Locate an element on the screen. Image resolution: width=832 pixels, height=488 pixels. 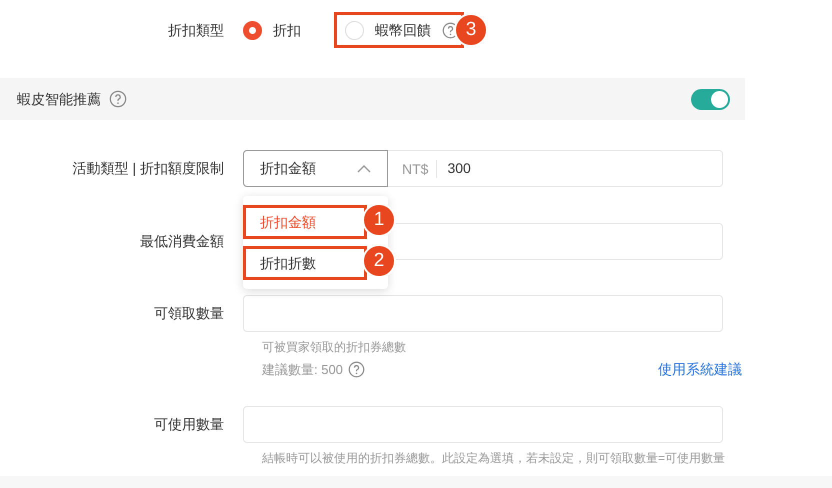
toggle-switch is located at coordinates (710, 99).